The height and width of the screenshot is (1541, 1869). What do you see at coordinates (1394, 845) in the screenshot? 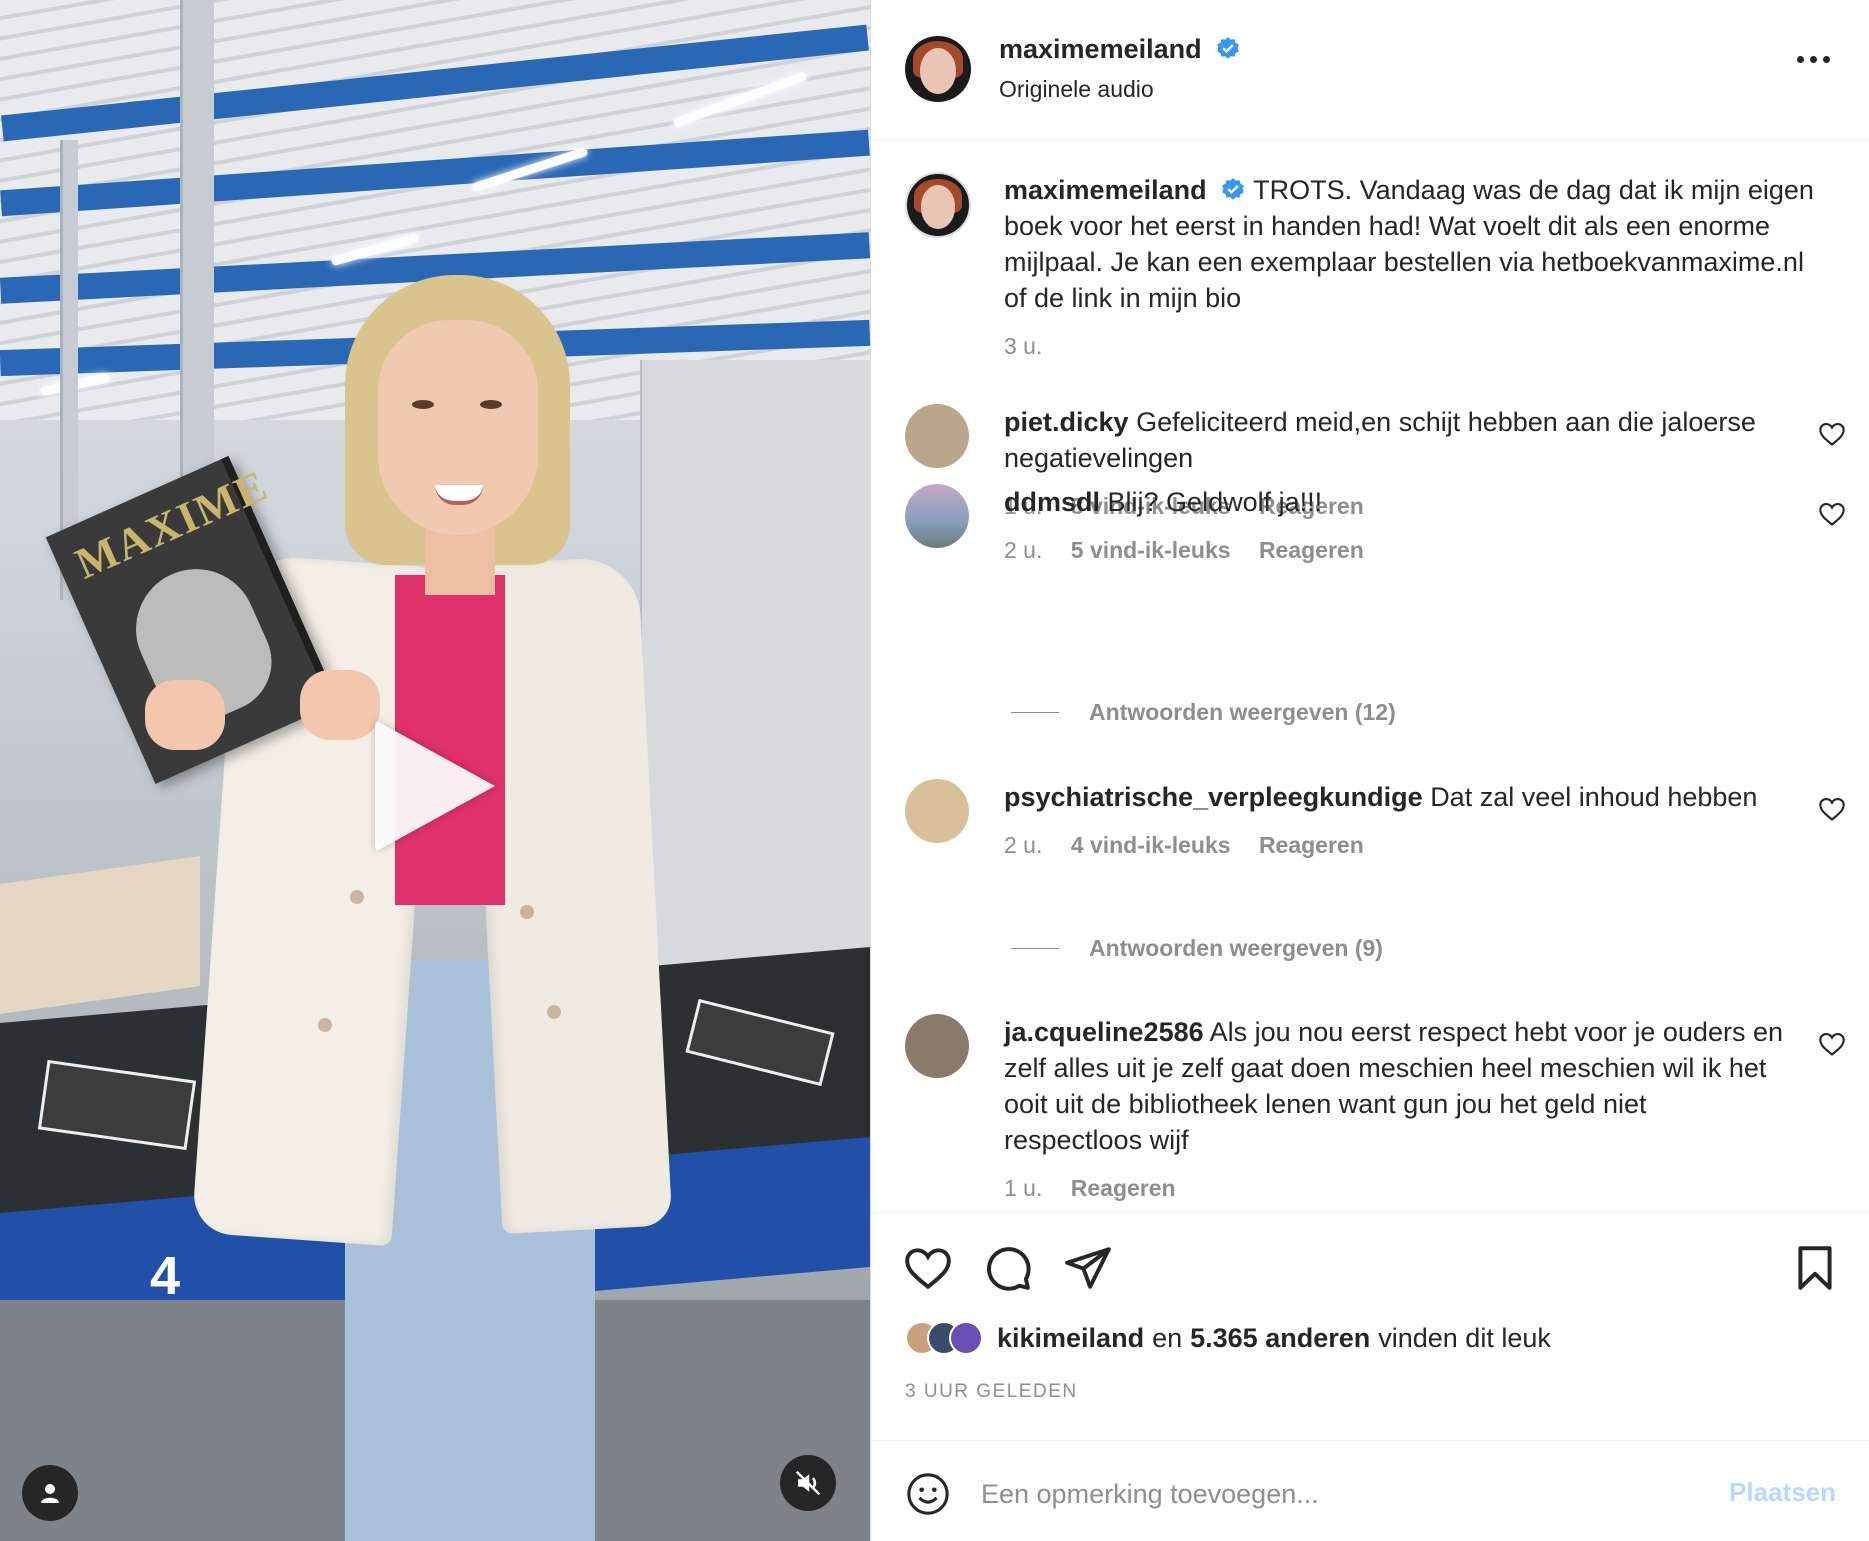
I see `comment-meta: 2 u. 4 vind-ik-leuks Reageren` at bounding box center [1394, 845].